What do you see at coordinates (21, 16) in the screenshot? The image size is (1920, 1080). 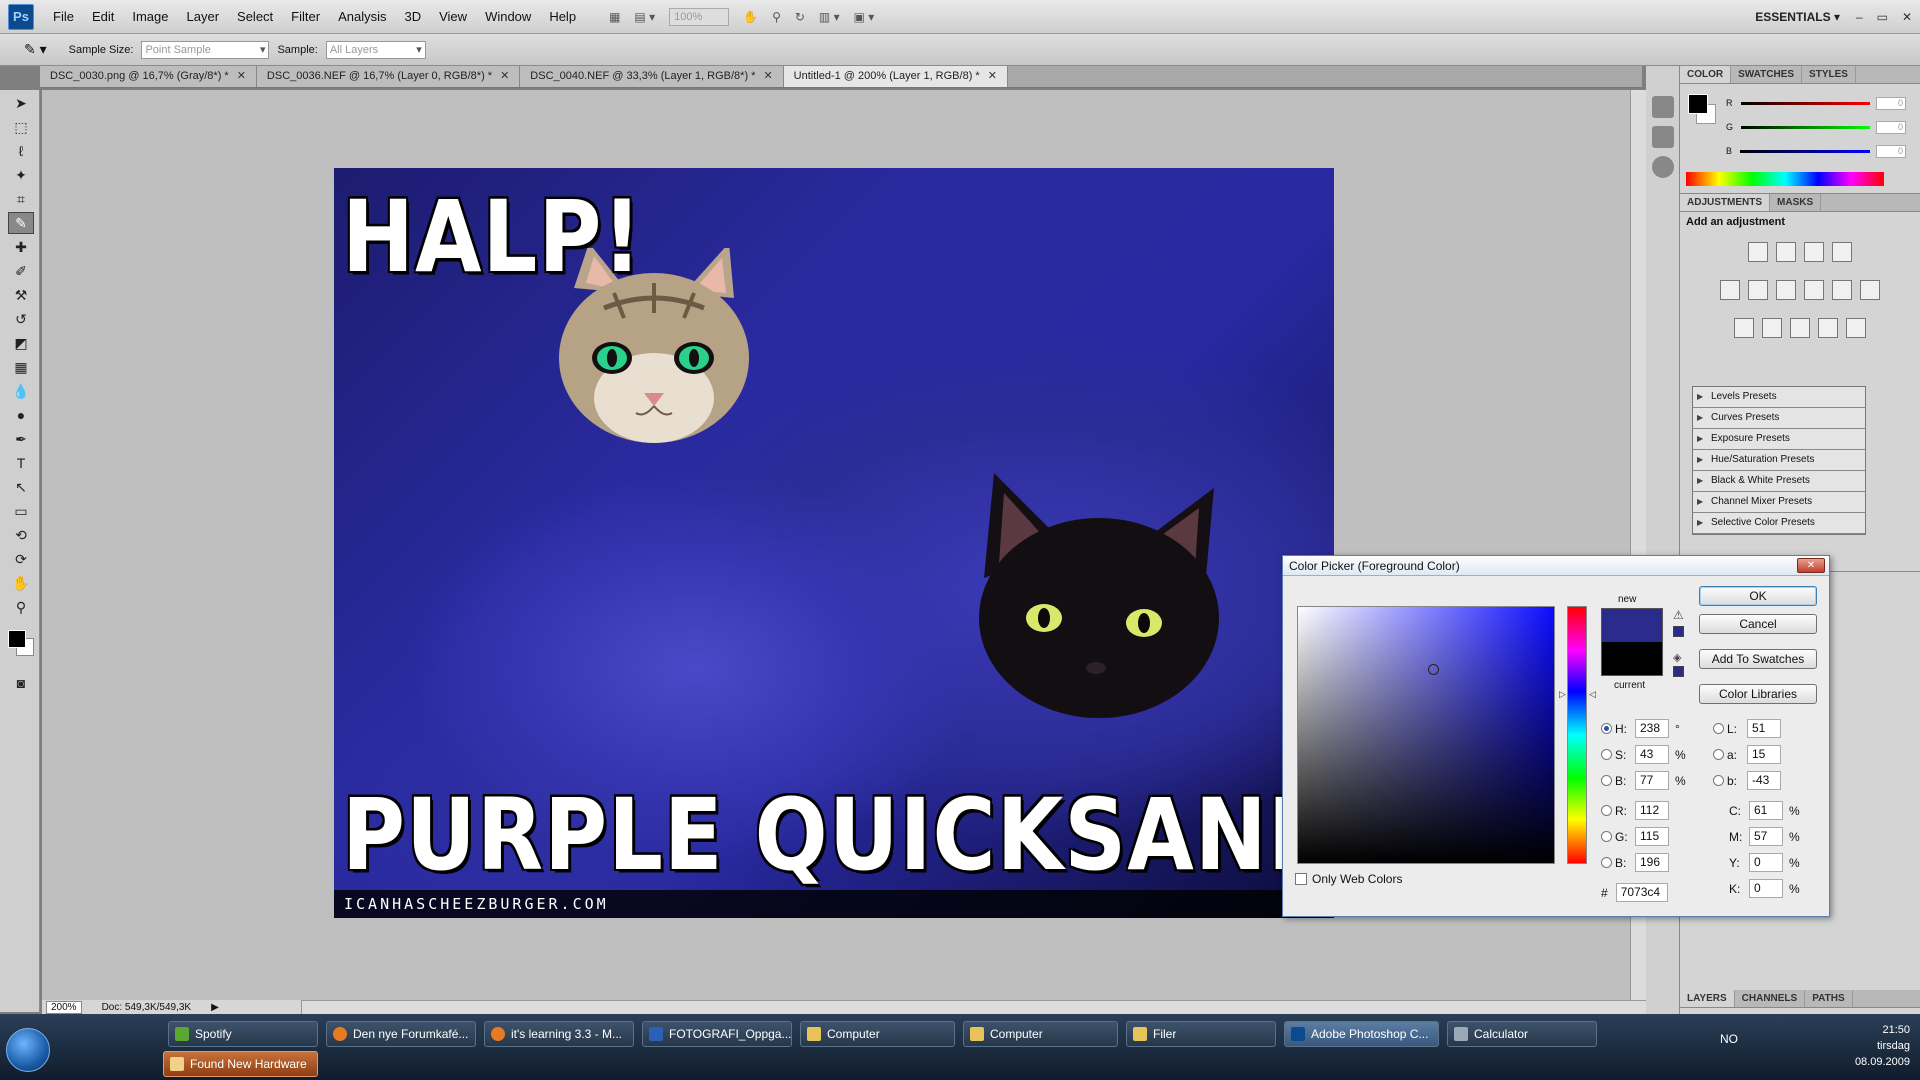 I see `photoshop-logo-icon: Ps` at bounding box center [21, 16].